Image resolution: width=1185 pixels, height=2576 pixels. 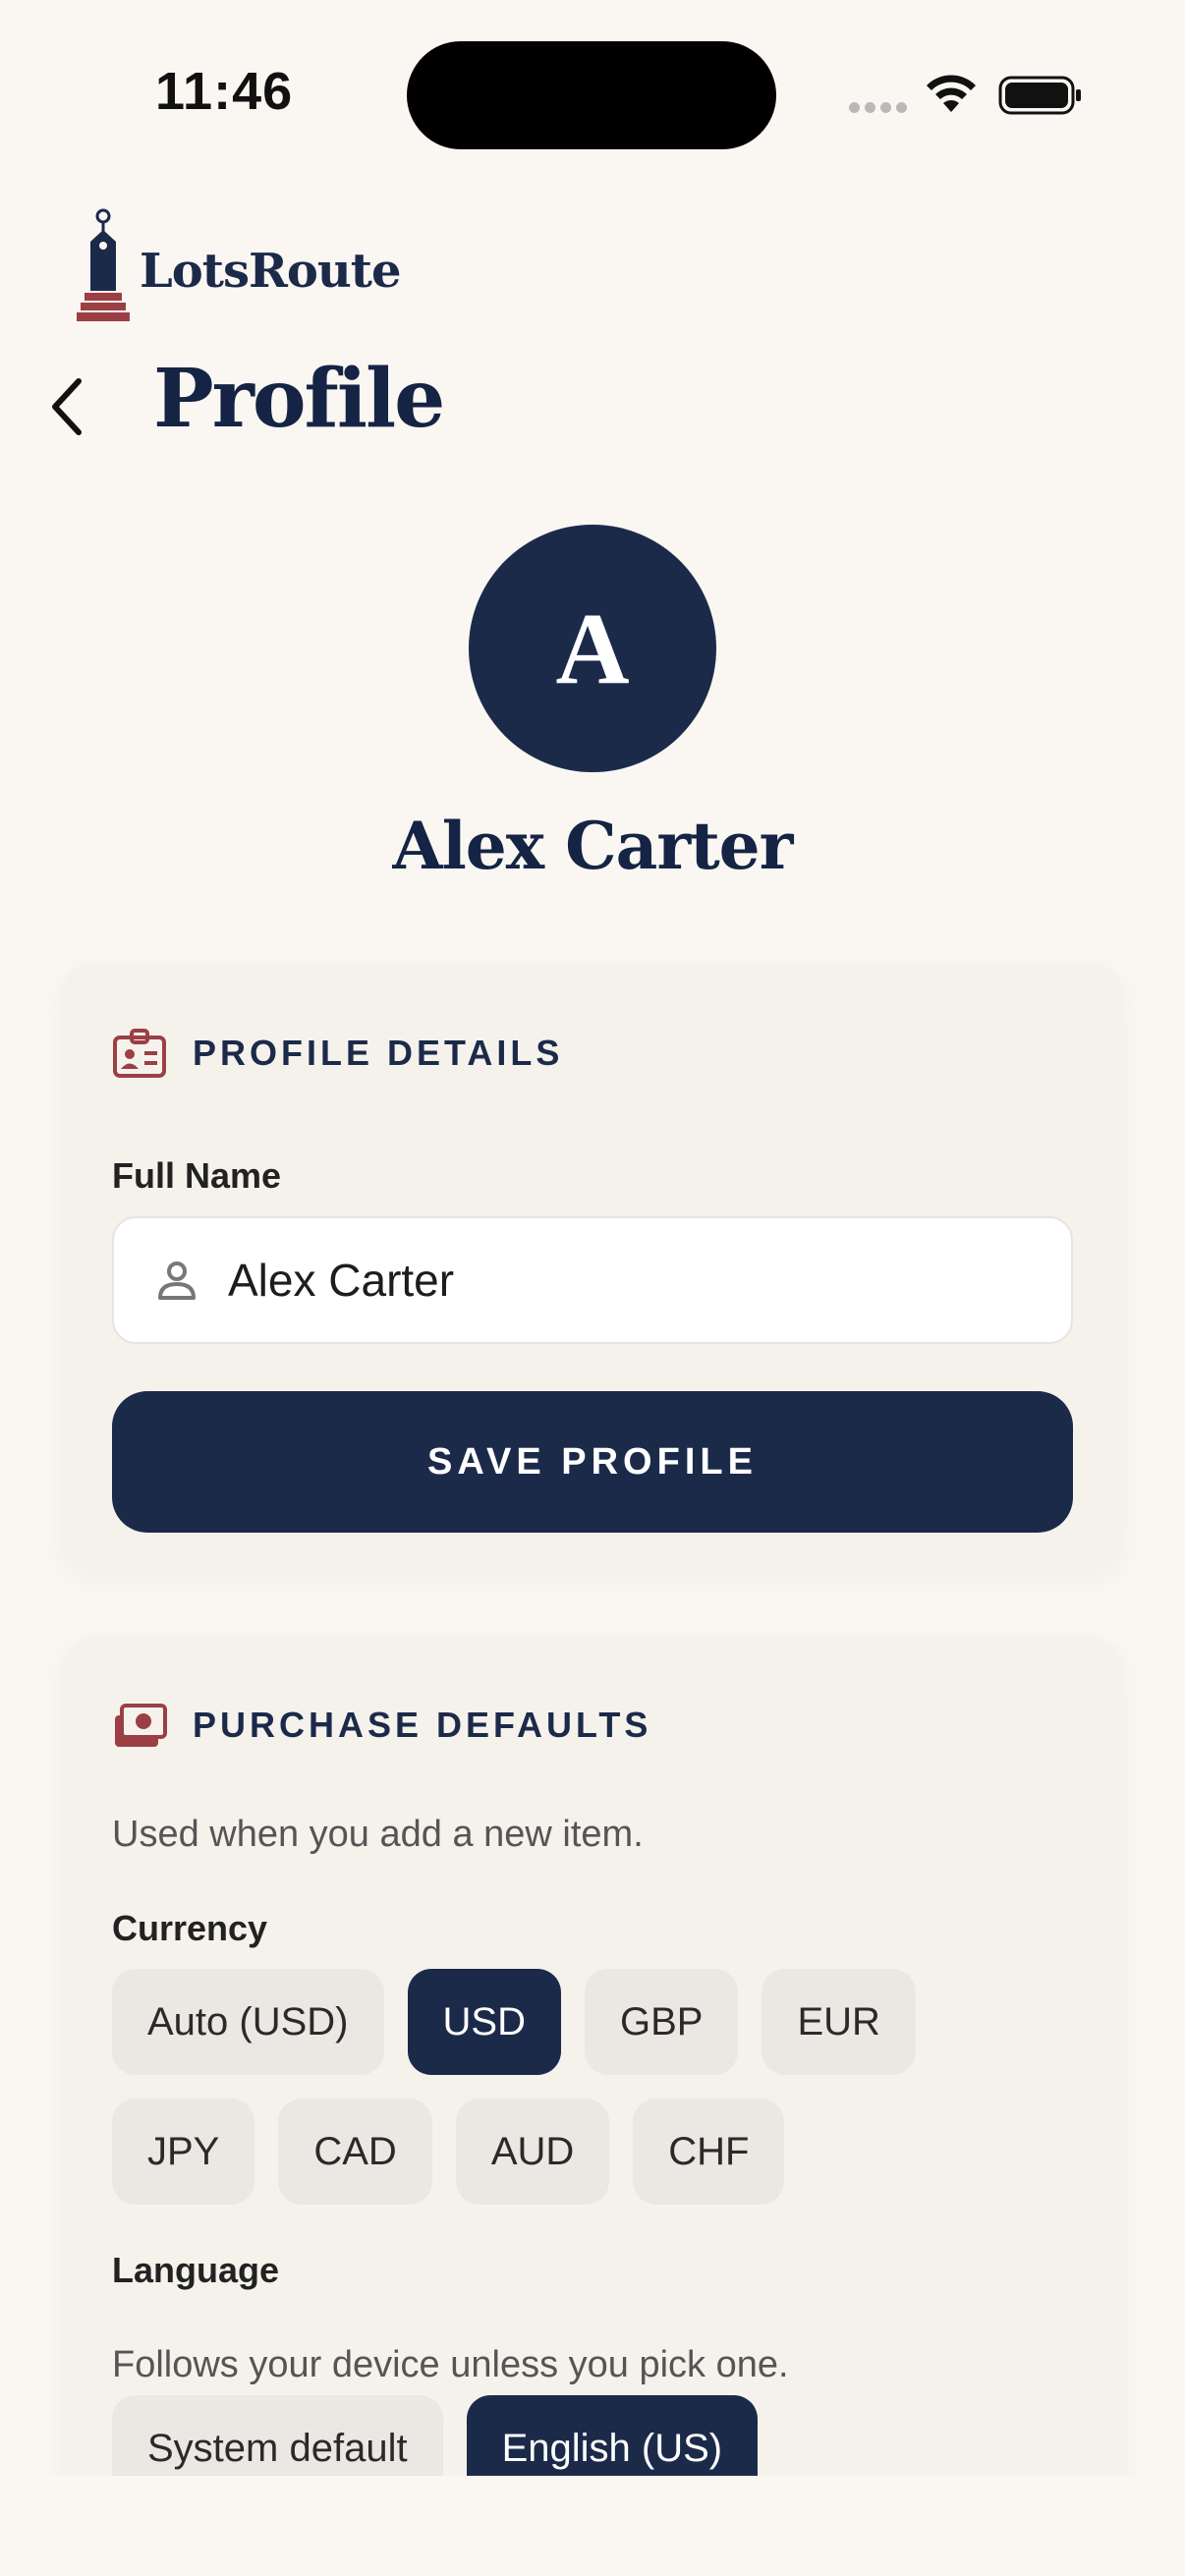 I want to click on currency-chip-auto: Auto (USD), so click(x=248, y=2022).